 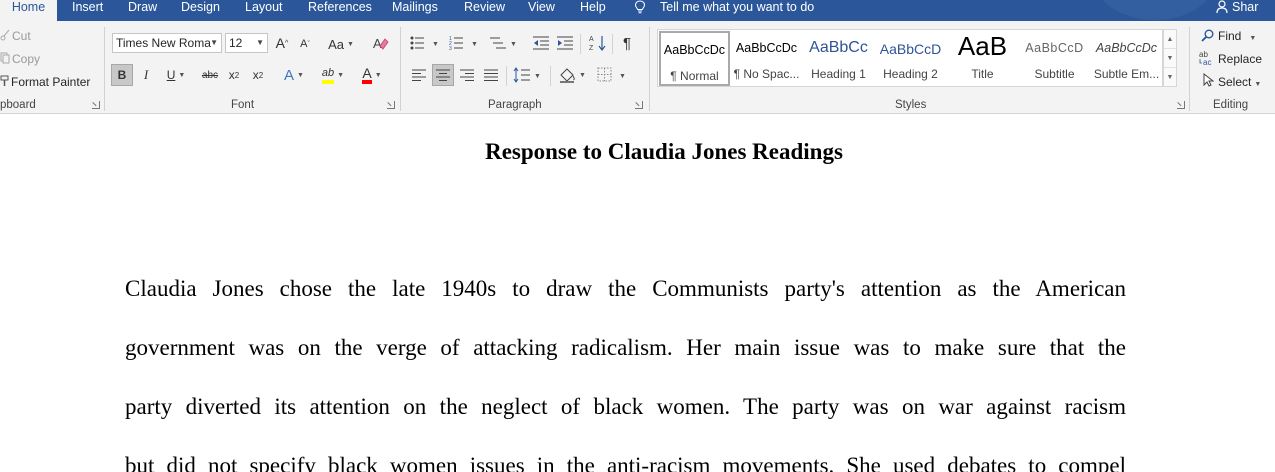 What do you see at coordinates (372, 75) in the screenshot?
I see `font-color-button: A ▼` at bounding box center [372, 75].